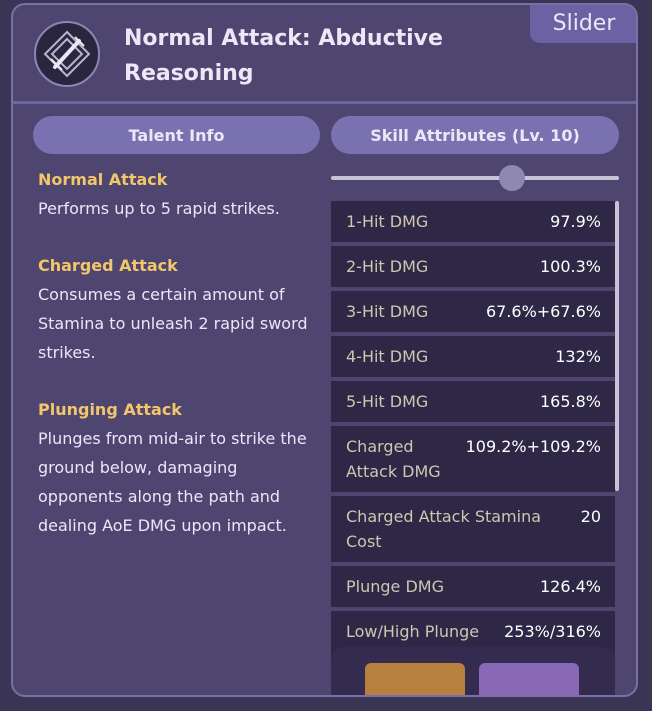 This screenshot has width=652, height=711. I want to click on attribute-row: 5-Hit DMG 165.8%, so click(473, 401).